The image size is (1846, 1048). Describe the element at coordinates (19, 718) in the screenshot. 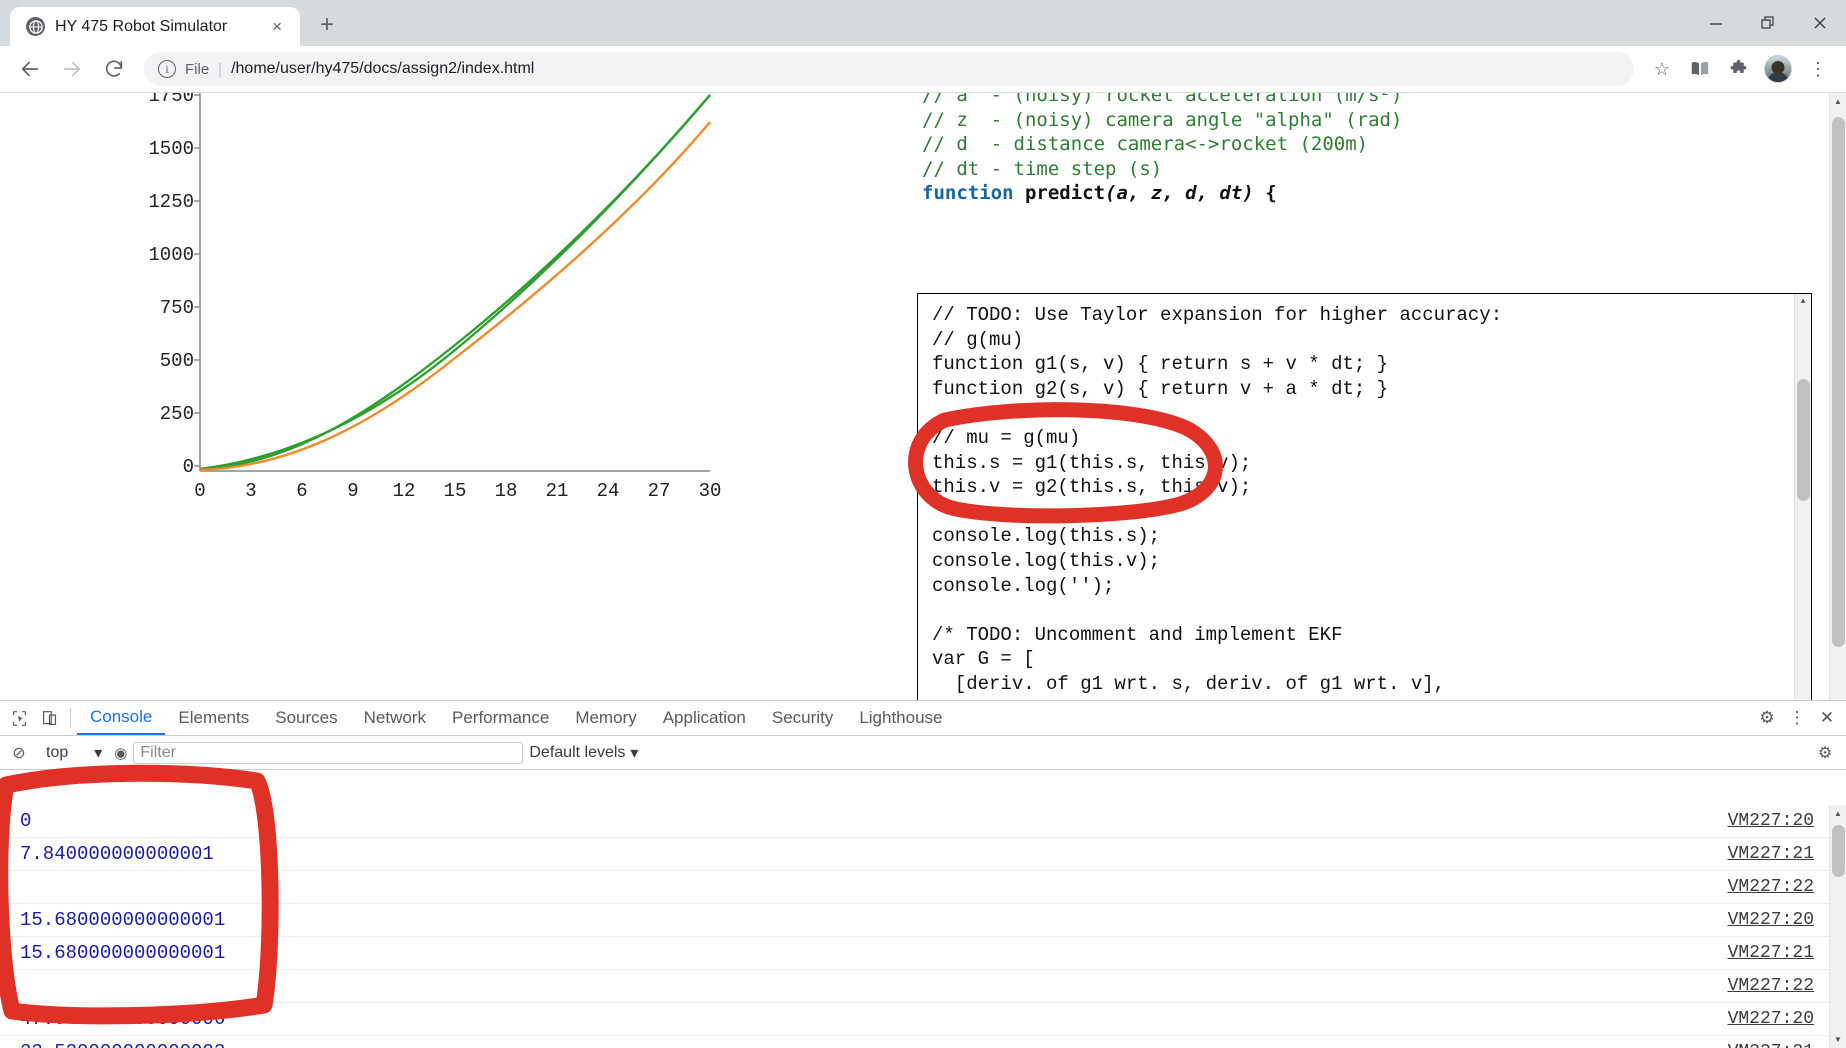

I see `inspect-element-icon` at that location.